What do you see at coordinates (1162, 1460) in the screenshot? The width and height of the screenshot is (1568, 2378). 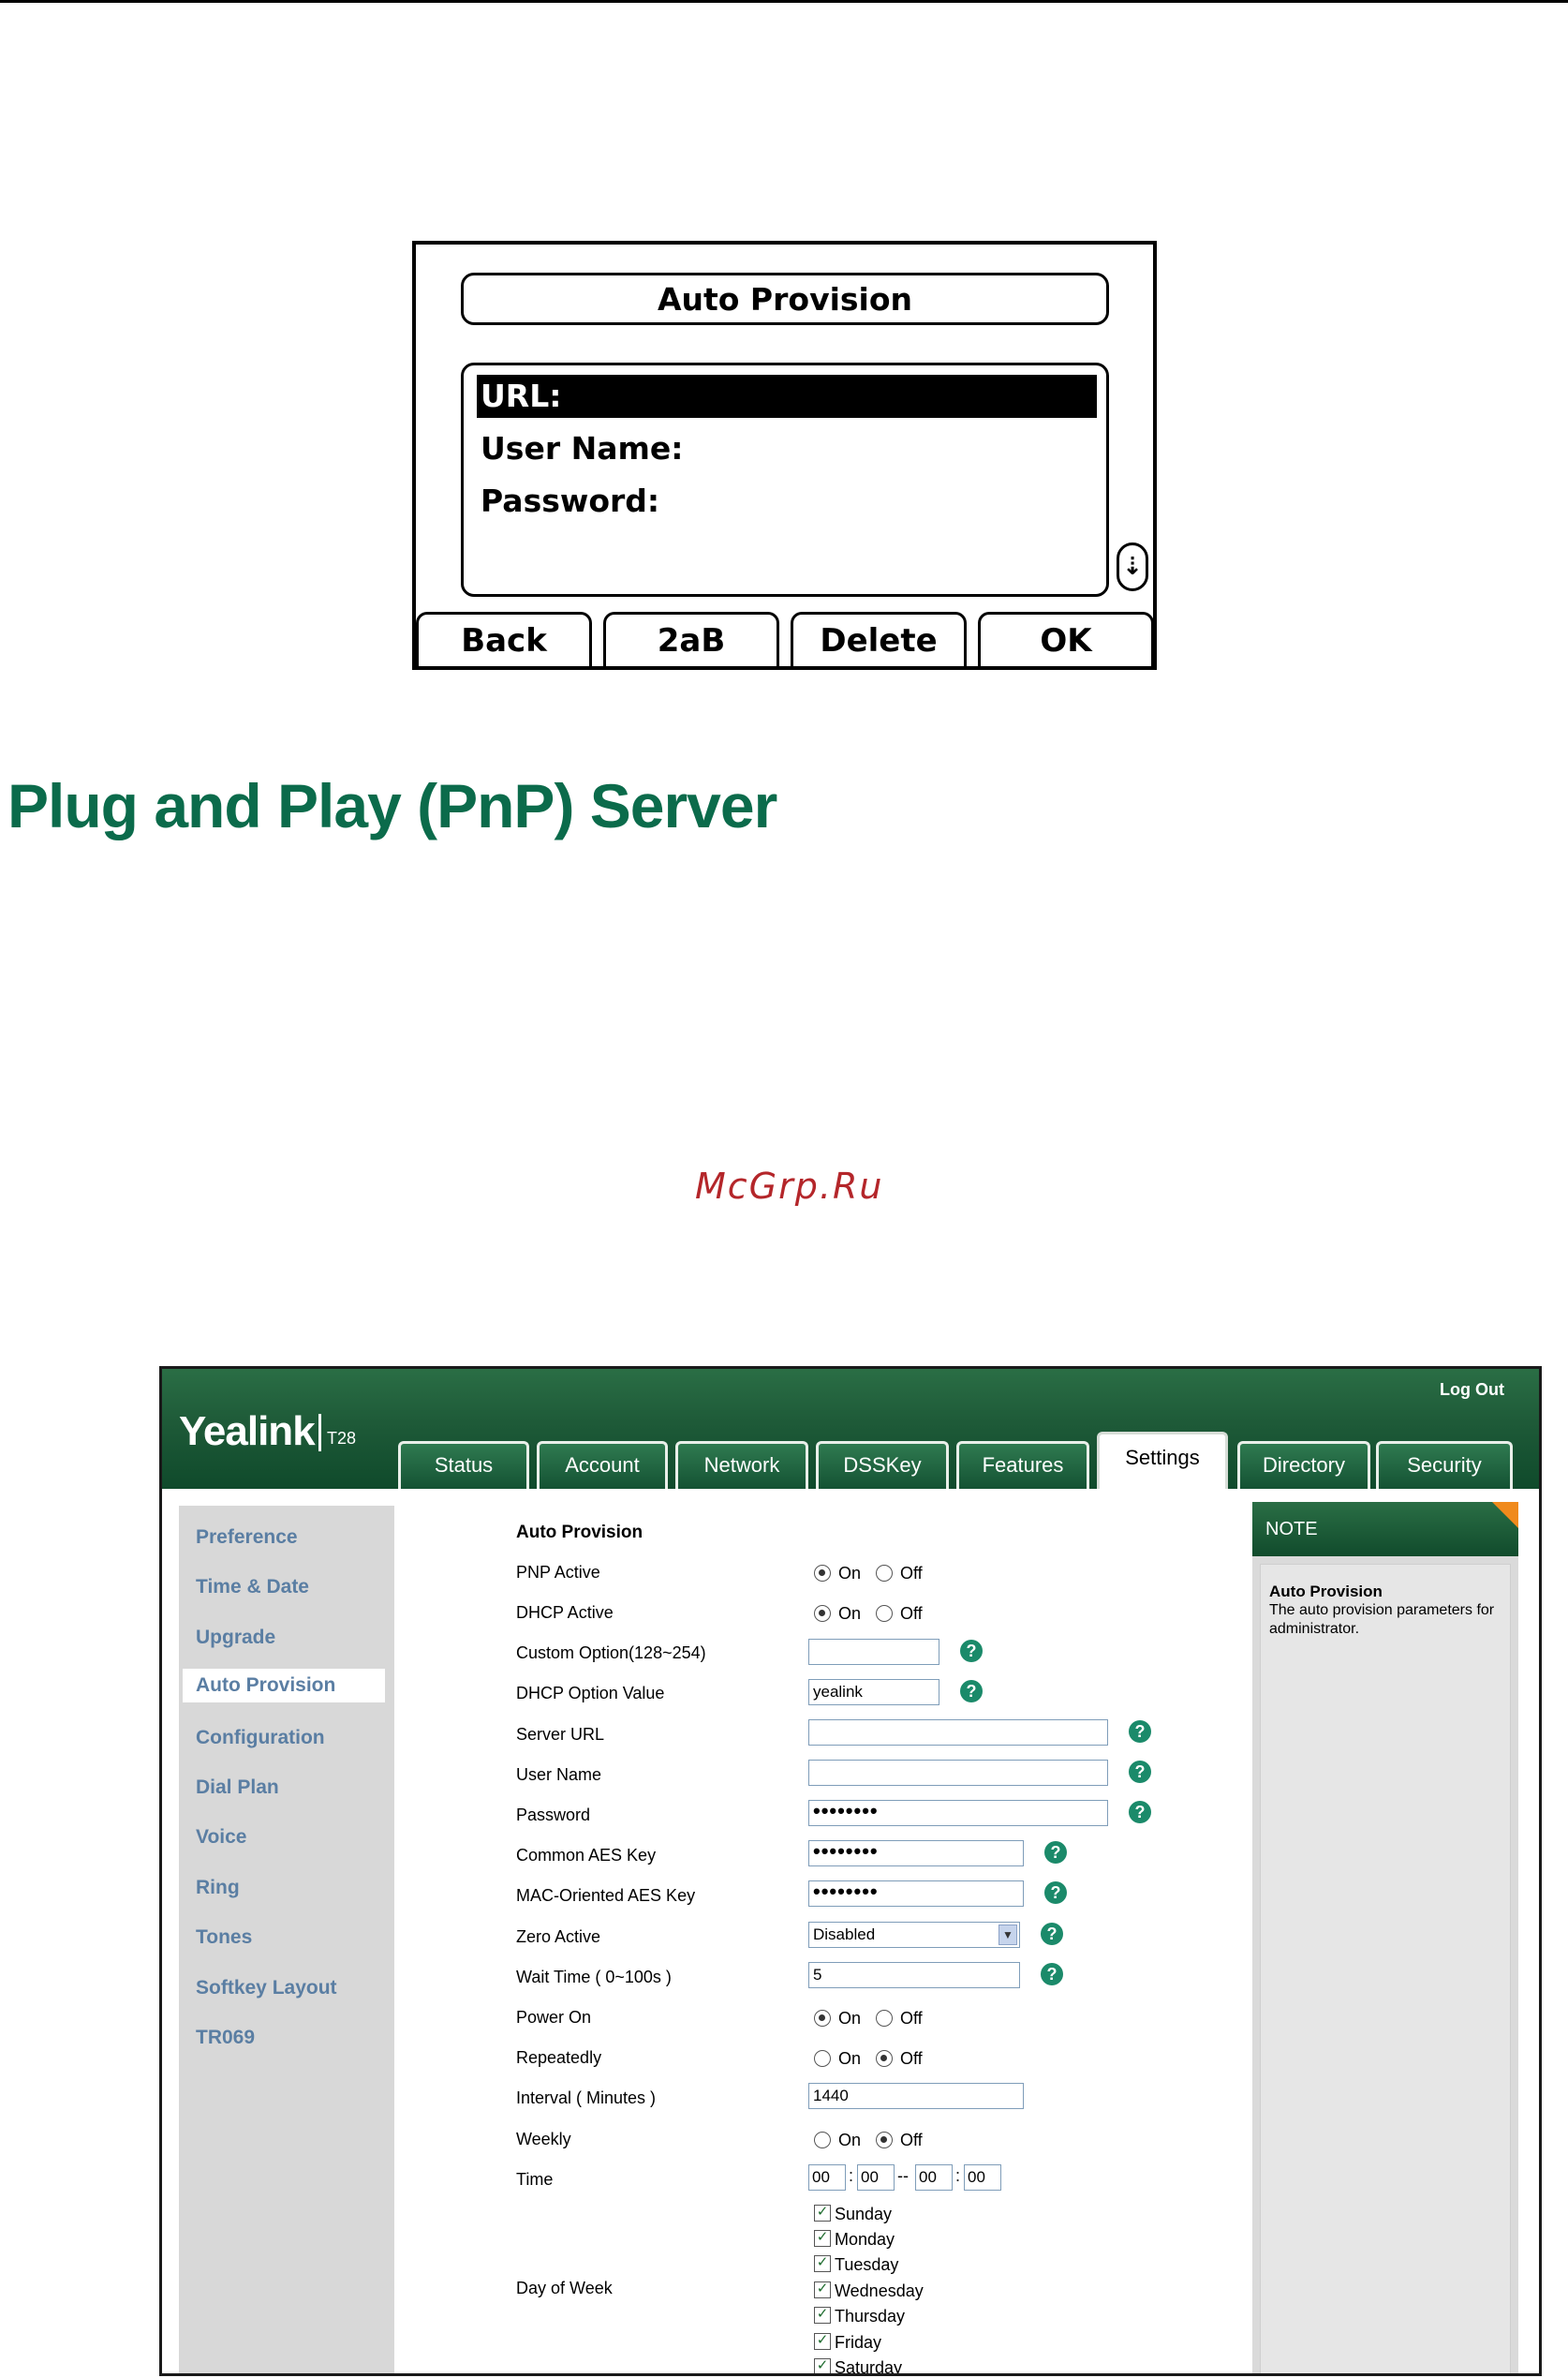 I see `tab-settings: Settings` at bounding box center [1162, 1460].